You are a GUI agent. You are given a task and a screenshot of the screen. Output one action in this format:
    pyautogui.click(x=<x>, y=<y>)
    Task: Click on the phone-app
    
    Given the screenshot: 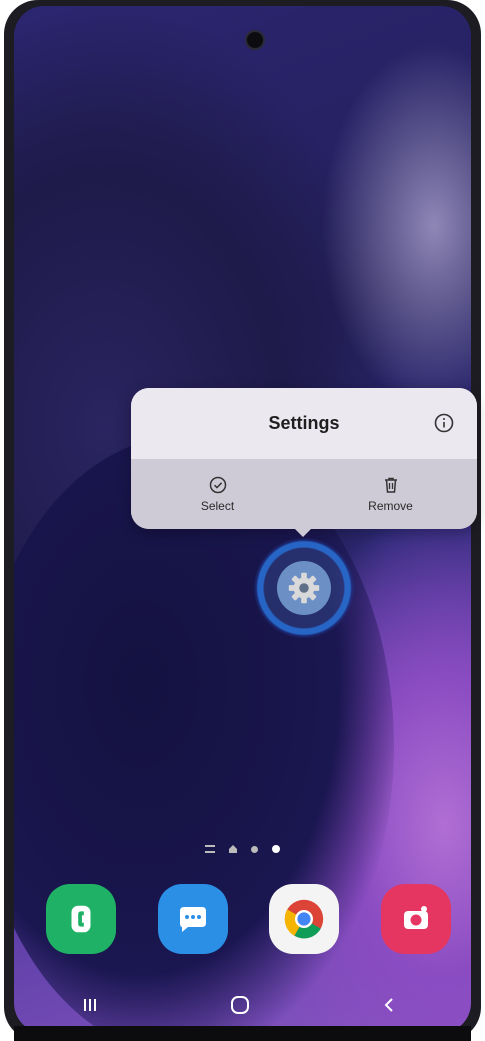 What is the action you would take?
    pyautogui.click(x=81, y=919)
    